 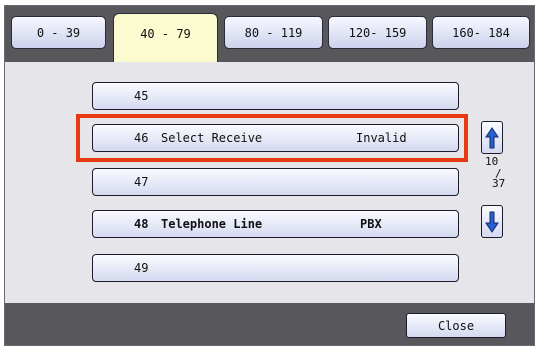 I want to click on footer-bar: Close, so click(x=269, y=324).